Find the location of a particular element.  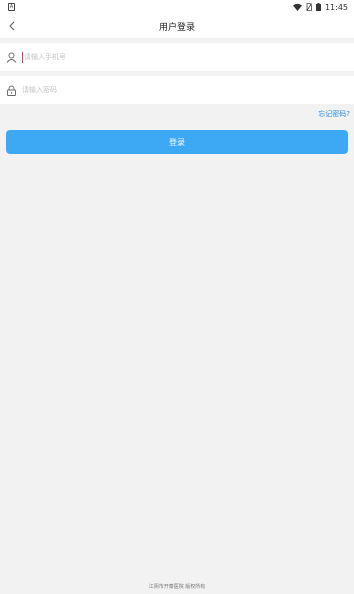

password-input is located at coordinates (172, 90).